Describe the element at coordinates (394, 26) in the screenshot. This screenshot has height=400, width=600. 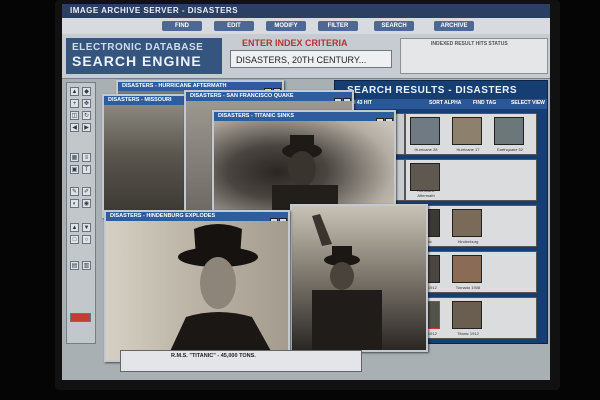
I see `menu-item-search: SEARCH` at that location.